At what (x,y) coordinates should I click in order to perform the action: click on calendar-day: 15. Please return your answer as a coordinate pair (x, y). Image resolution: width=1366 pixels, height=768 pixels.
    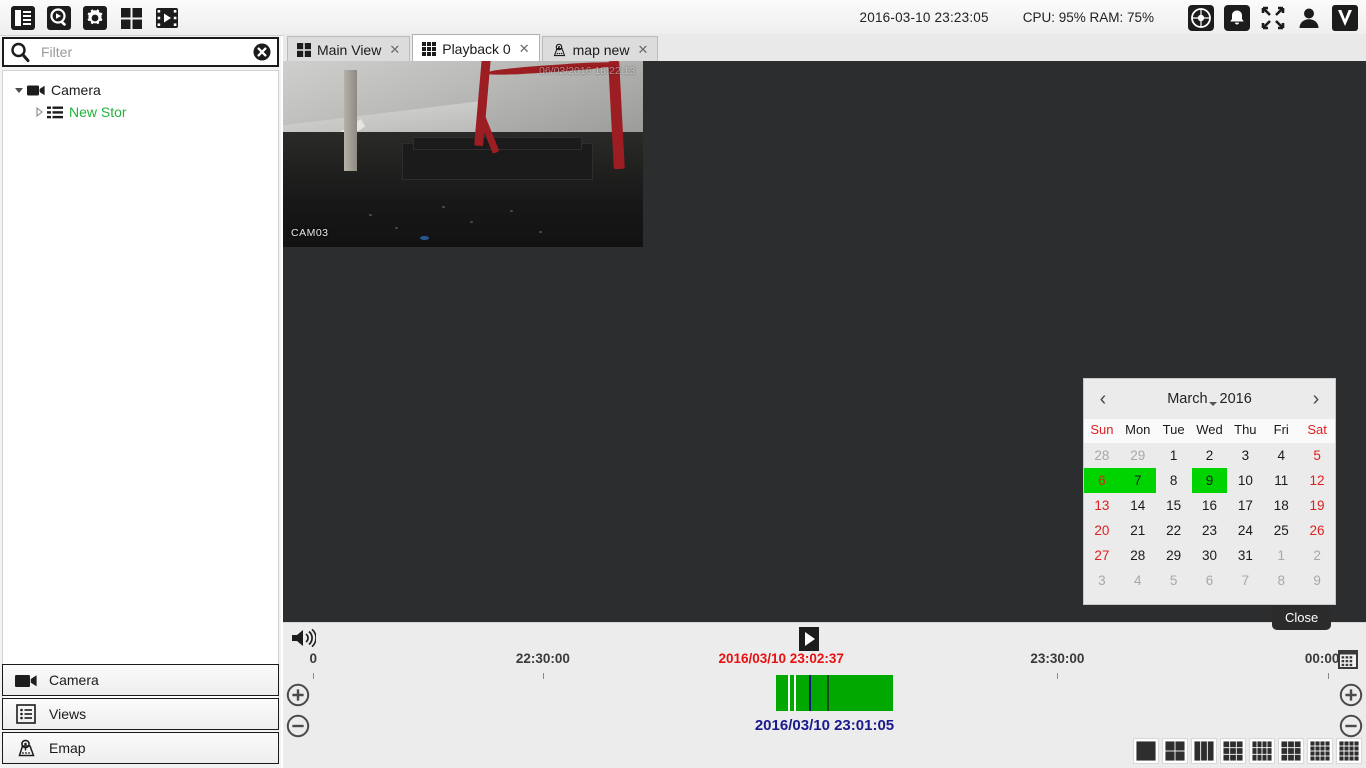
    Looking at the image, I should click on (1174, 505).